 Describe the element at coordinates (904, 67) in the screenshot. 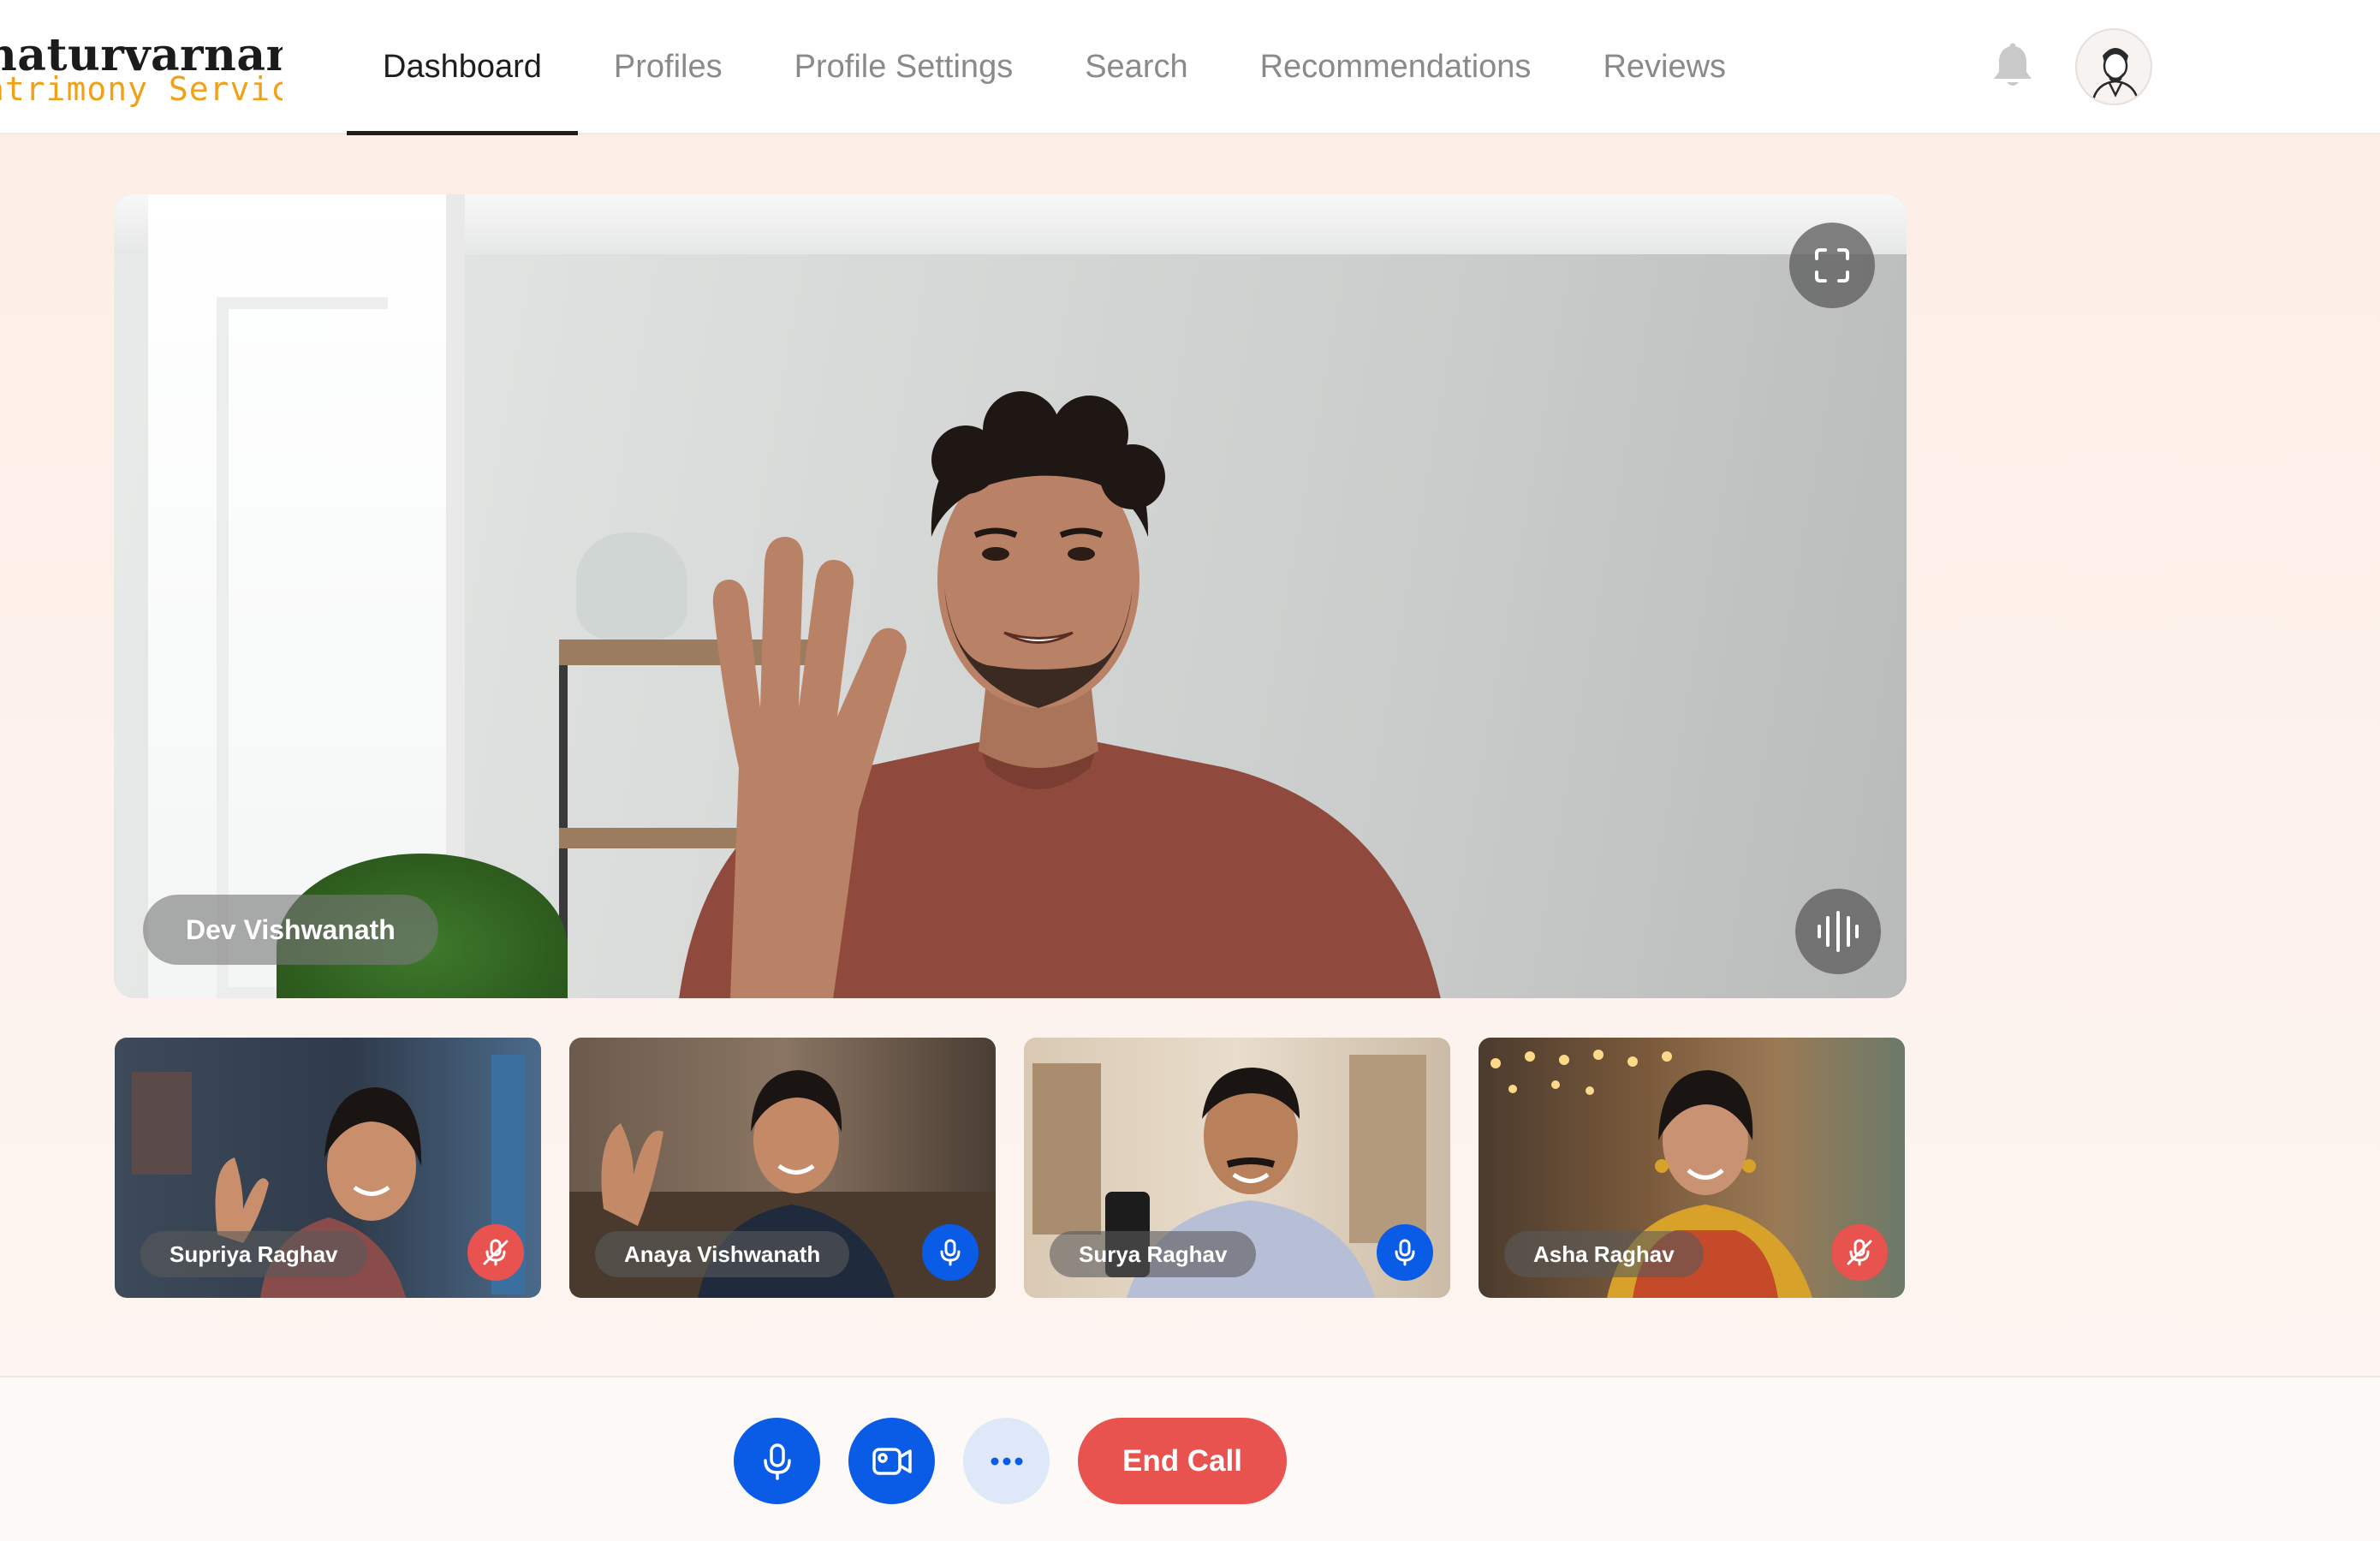

I see `nav-item-profile-settings: Profile Settings` at that location.